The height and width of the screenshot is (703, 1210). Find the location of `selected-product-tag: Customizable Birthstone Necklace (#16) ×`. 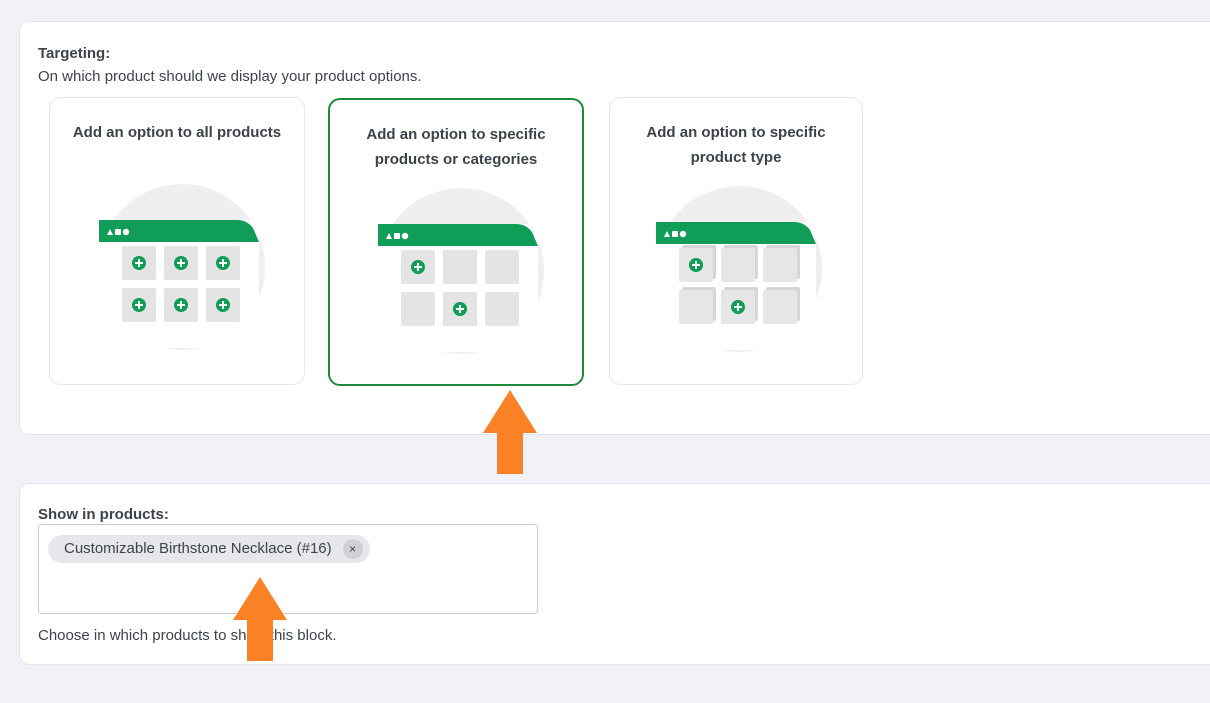

selected-product-tag: Customizable Birthstone Necklace (#16) × is located at coordinates (209, 549).